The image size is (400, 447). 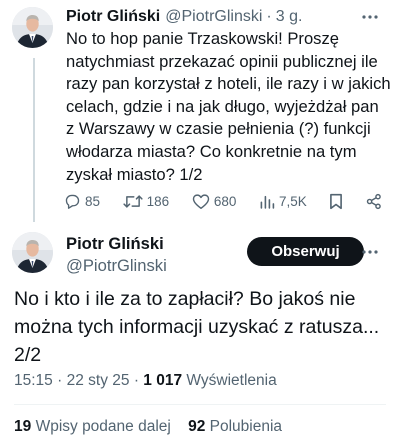 I want to click on bookmark-button, so click(x=336, y=201).